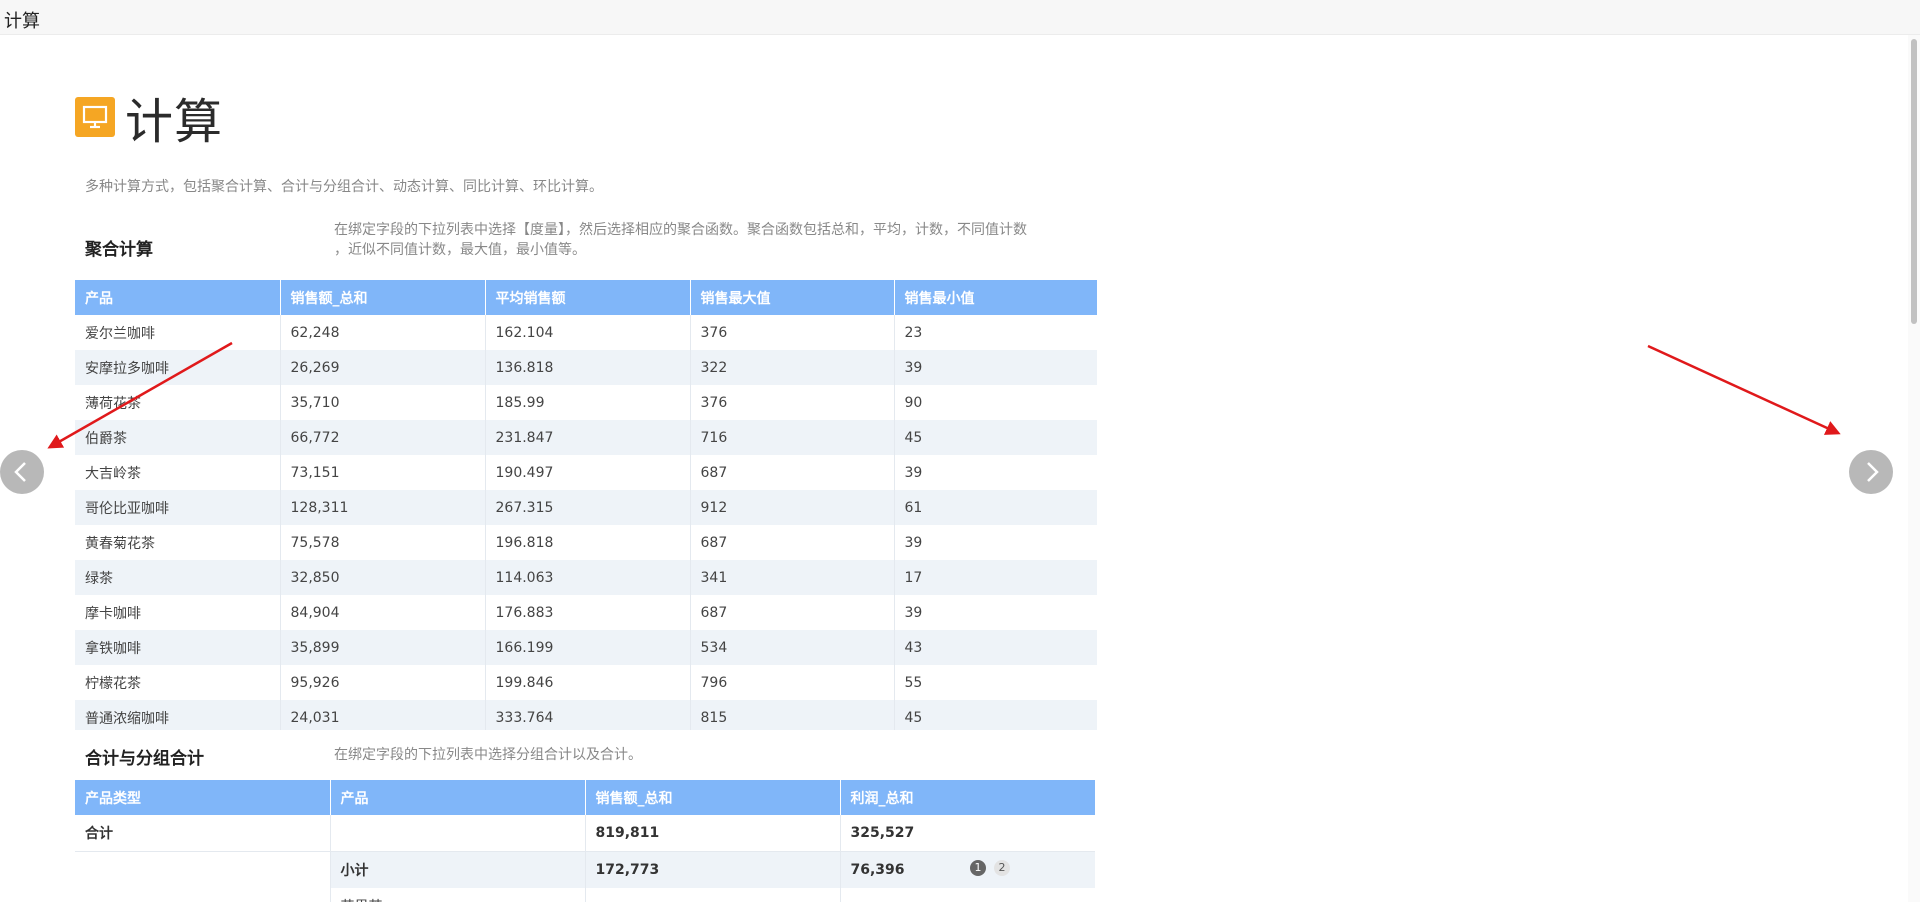 This screenshot has height=902, width=1920. I want to click on next-slide-button, so click(1871, 472).